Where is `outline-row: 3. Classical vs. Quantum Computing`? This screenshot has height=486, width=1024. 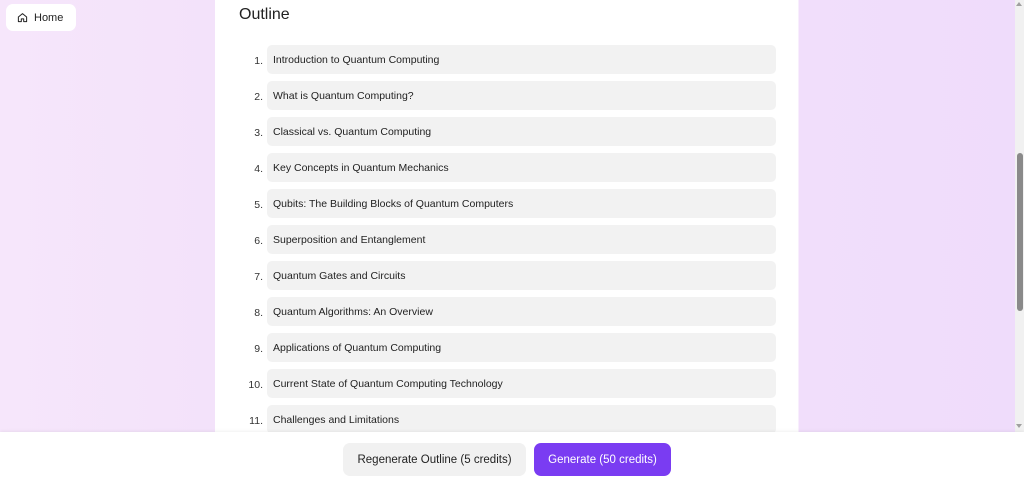 outline-row: 3. Classical vs. Quantum Computing is located at coordinates (509, 135).